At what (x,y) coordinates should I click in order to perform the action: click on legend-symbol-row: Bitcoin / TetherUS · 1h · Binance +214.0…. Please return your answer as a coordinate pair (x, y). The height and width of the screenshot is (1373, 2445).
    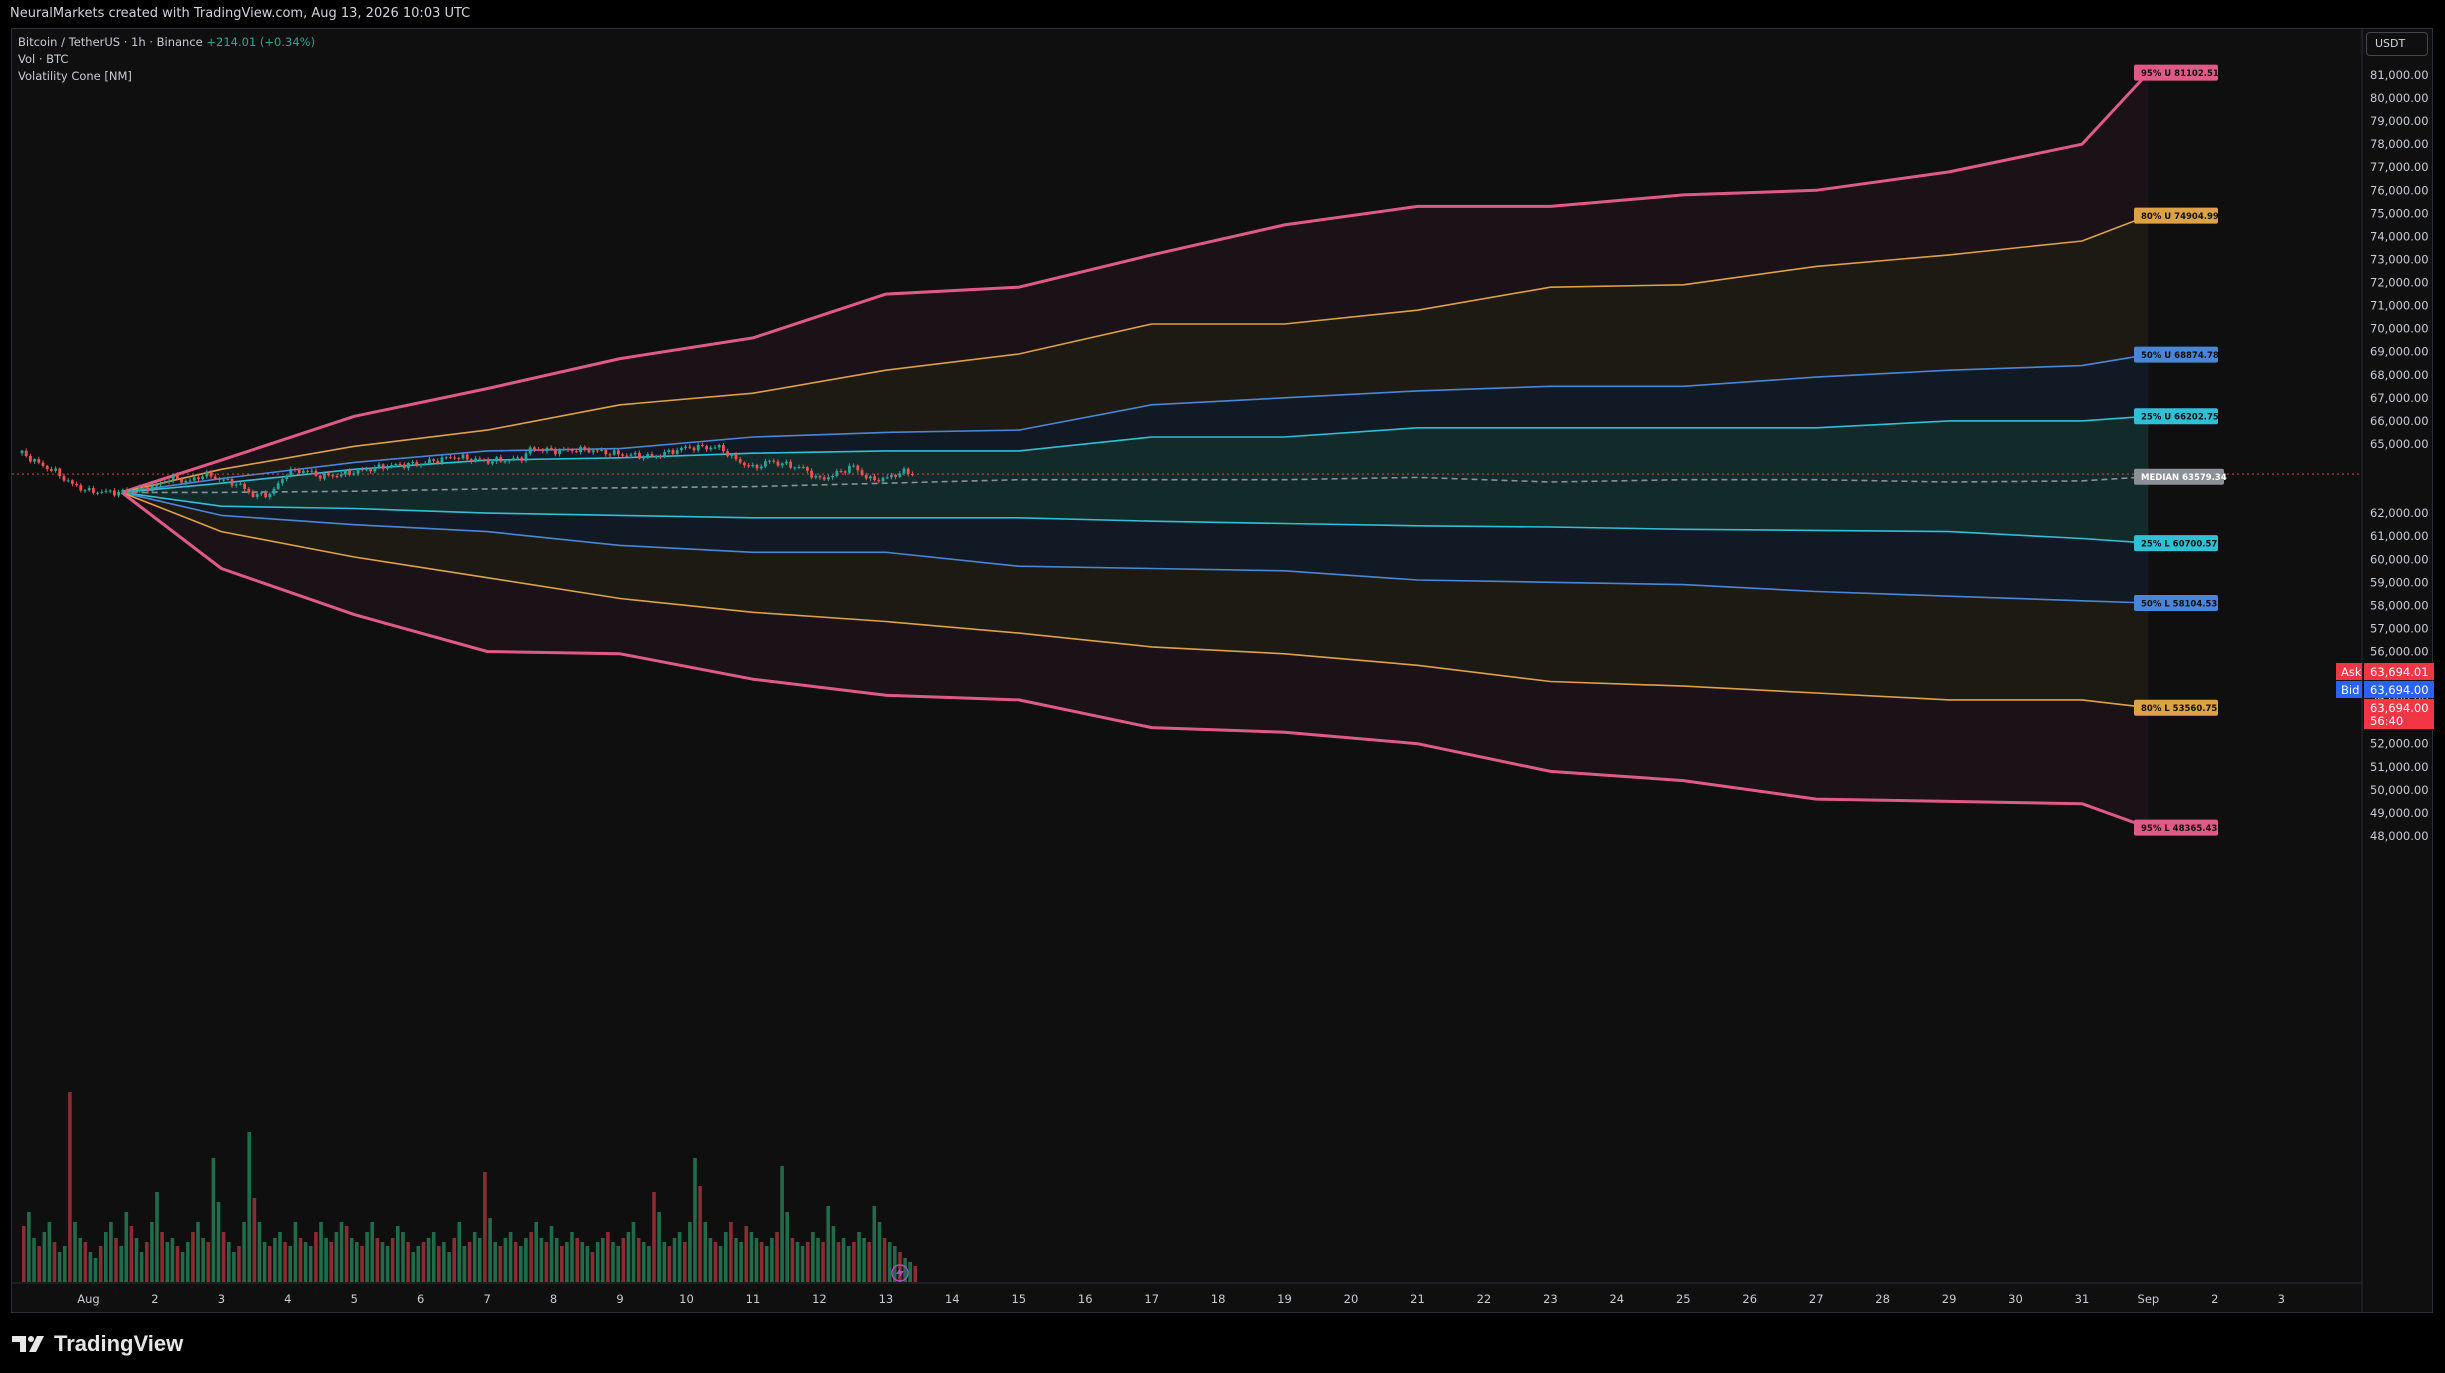
    Looking at the image, I should click on (166, 42).